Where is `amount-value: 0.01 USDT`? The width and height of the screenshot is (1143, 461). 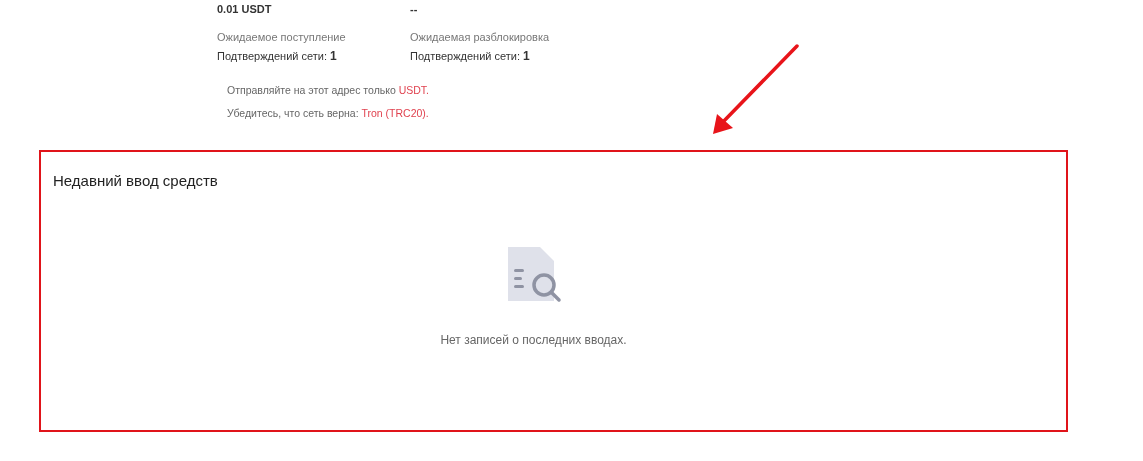
amount-value: 0.01 USDT is located at coordinates (244, 9).